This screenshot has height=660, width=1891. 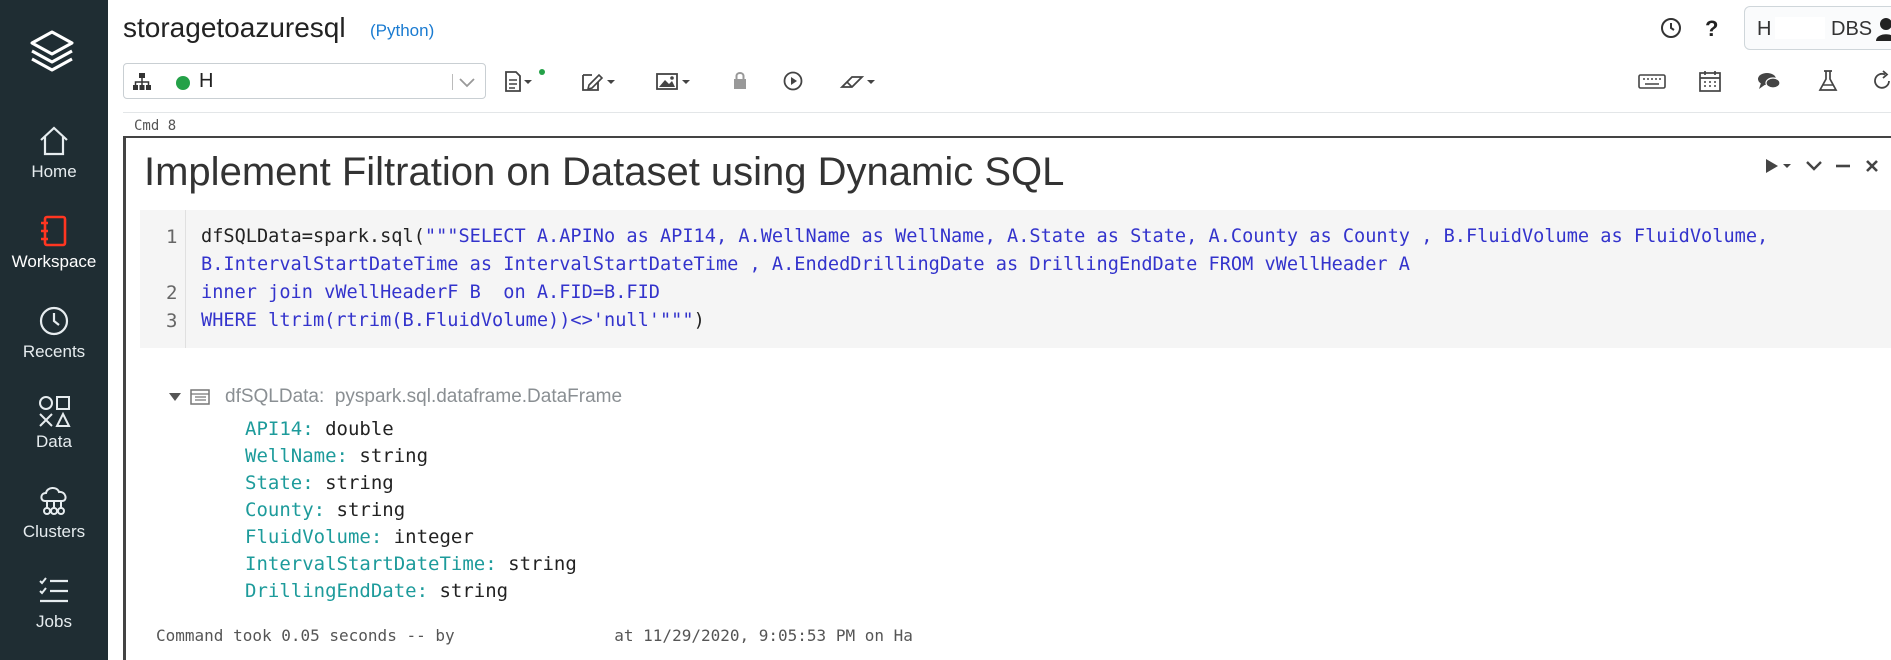 I want to click on schema-row: State: string, so click(x=411, y=483).